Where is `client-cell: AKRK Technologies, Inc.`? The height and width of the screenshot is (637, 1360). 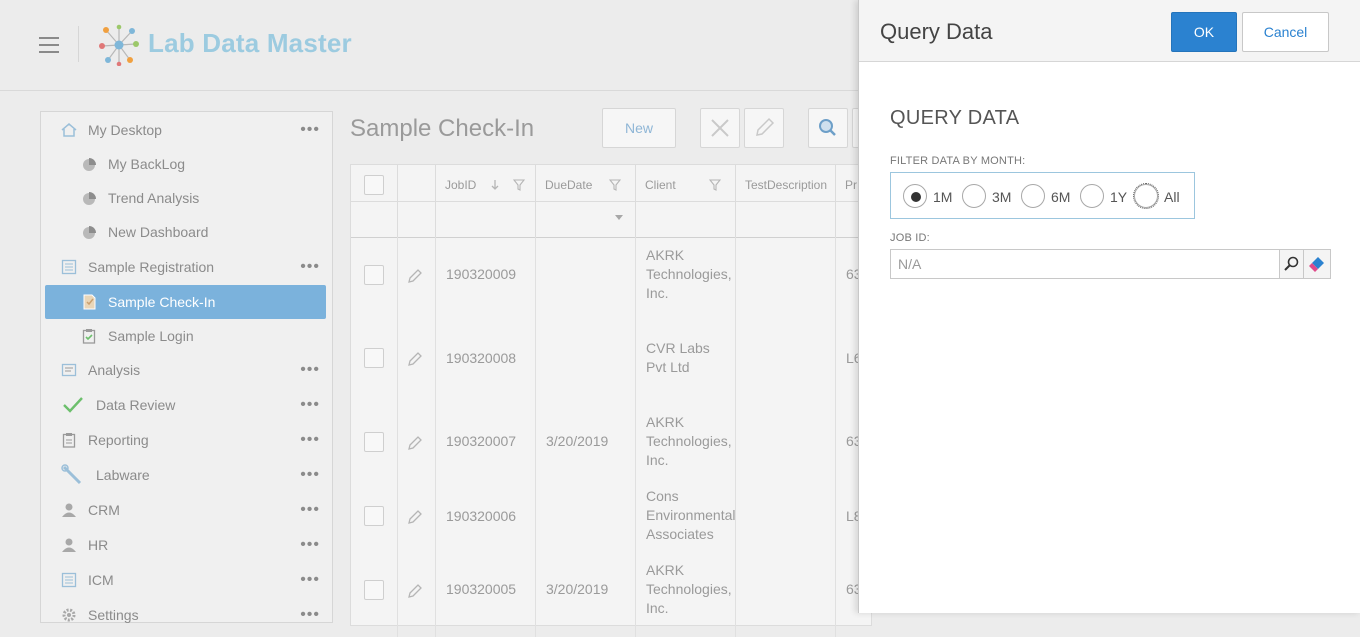 client-cell: AKRK Technologies, Inc. is located at coordinates (689, 441).